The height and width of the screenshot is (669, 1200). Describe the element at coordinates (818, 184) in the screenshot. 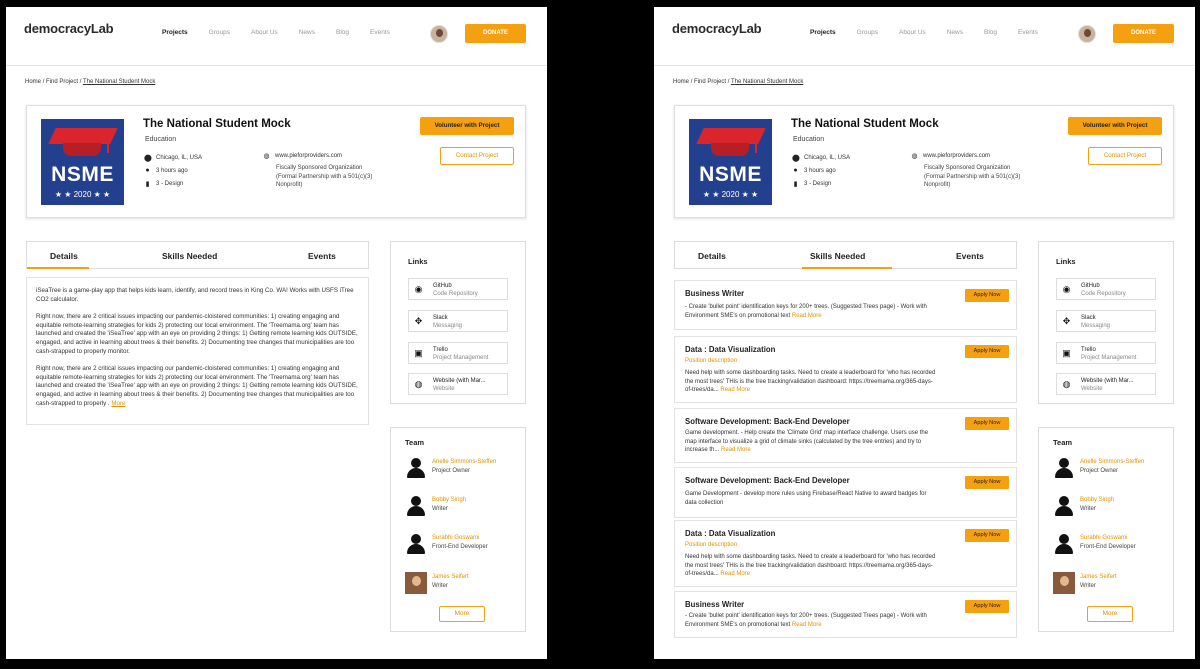

I see `stage-text: 3 - Design` at that location.